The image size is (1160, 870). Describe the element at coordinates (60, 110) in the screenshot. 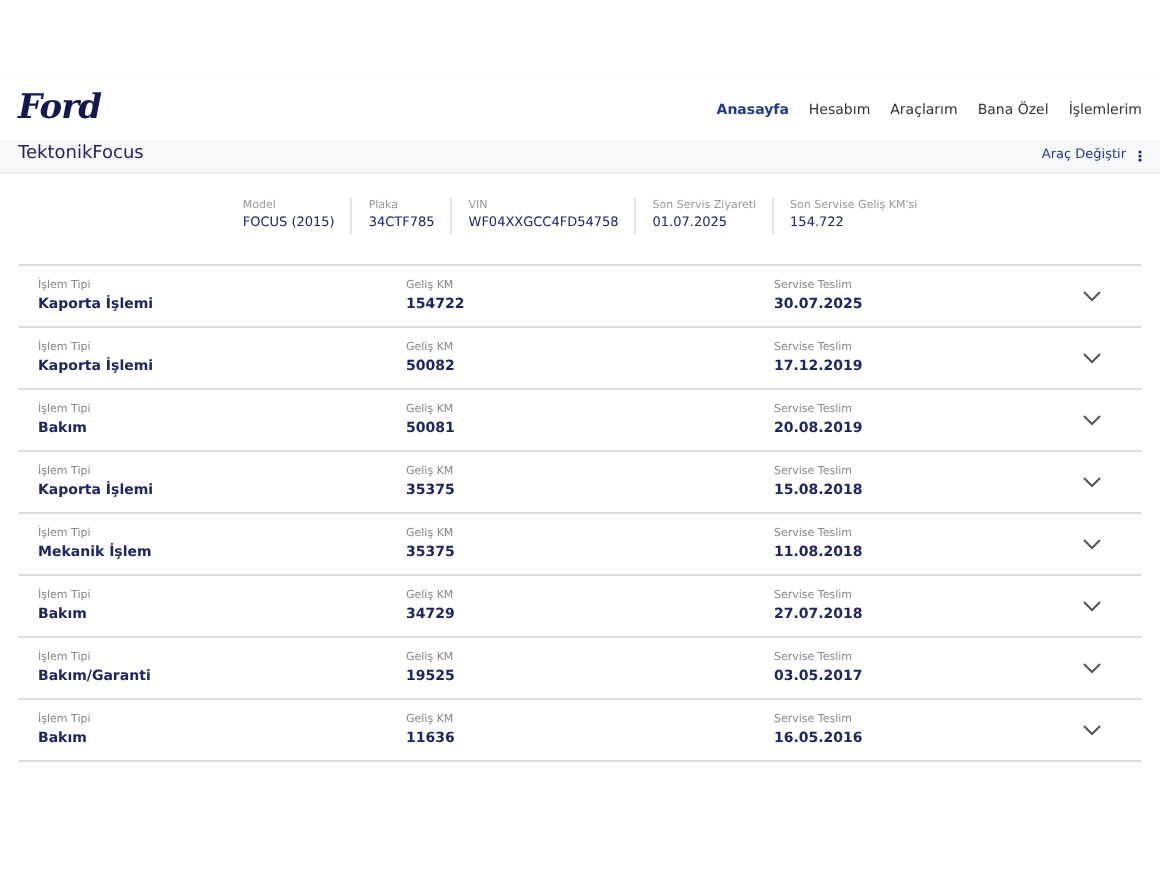

I see `logo: Ford` at that location.